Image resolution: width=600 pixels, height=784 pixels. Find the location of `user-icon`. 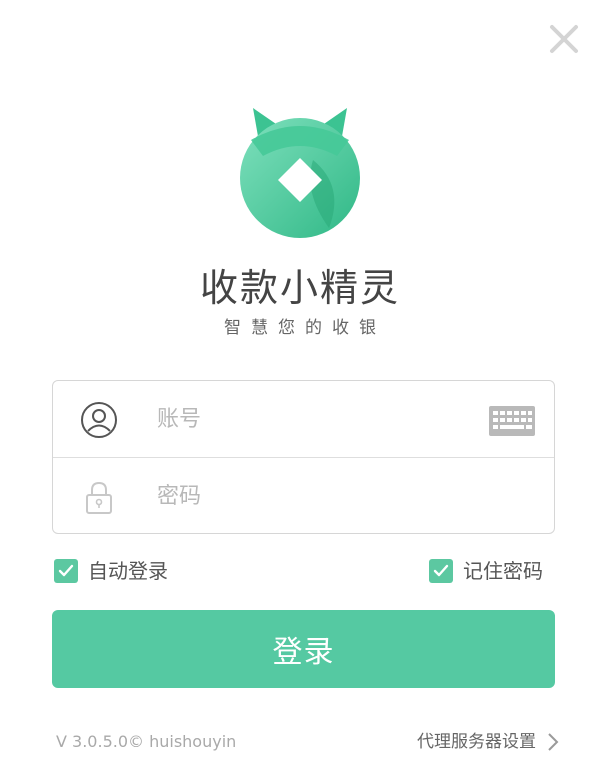

user-icon is located at coordinates (99, 420).